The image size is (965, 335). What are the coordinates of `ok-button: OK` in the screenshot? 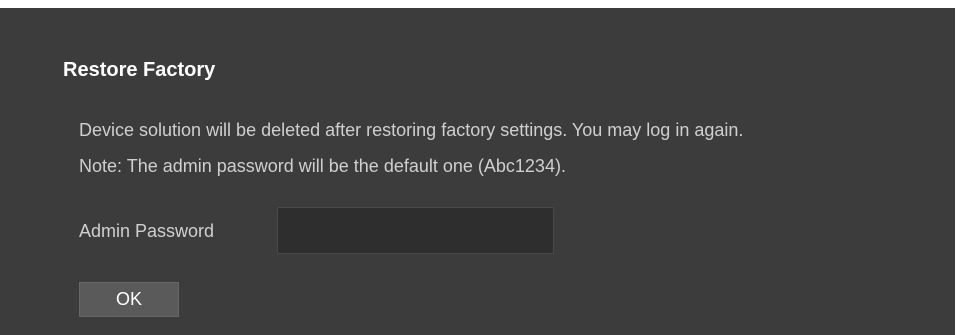 It's located at (129, 299).